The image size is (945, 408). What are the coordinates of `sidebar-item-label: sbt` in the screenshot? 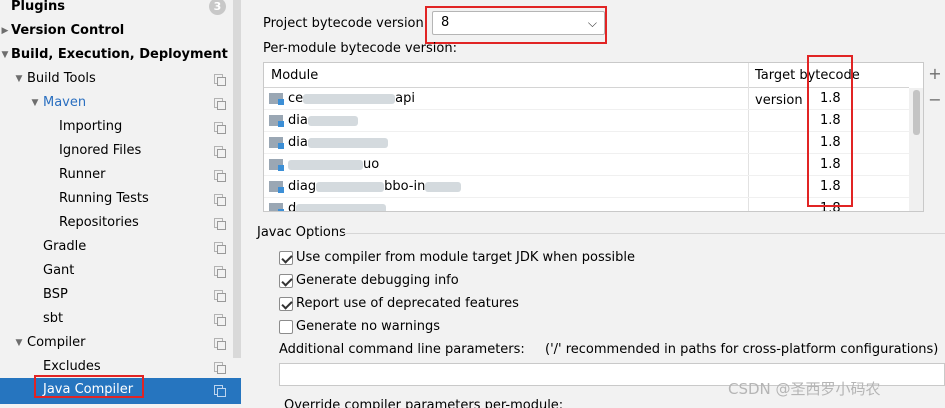 It's located at (53, 318).